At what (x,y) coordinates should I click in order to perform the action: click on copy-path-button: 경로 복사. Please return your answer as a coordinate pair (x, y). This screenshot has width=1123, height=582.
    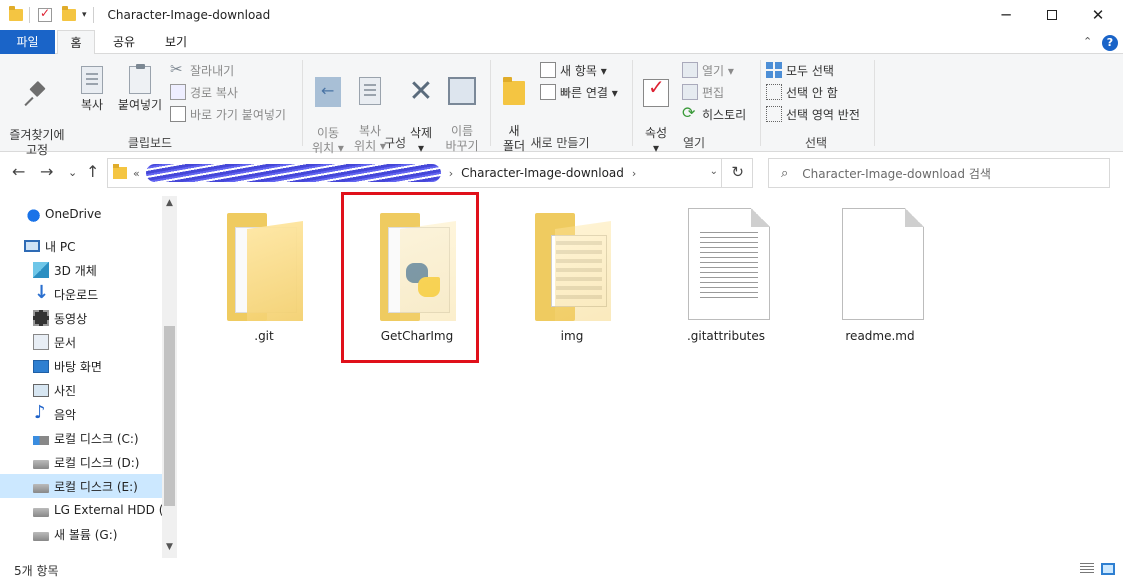
    Looking at the image, I should click on (204, 92).